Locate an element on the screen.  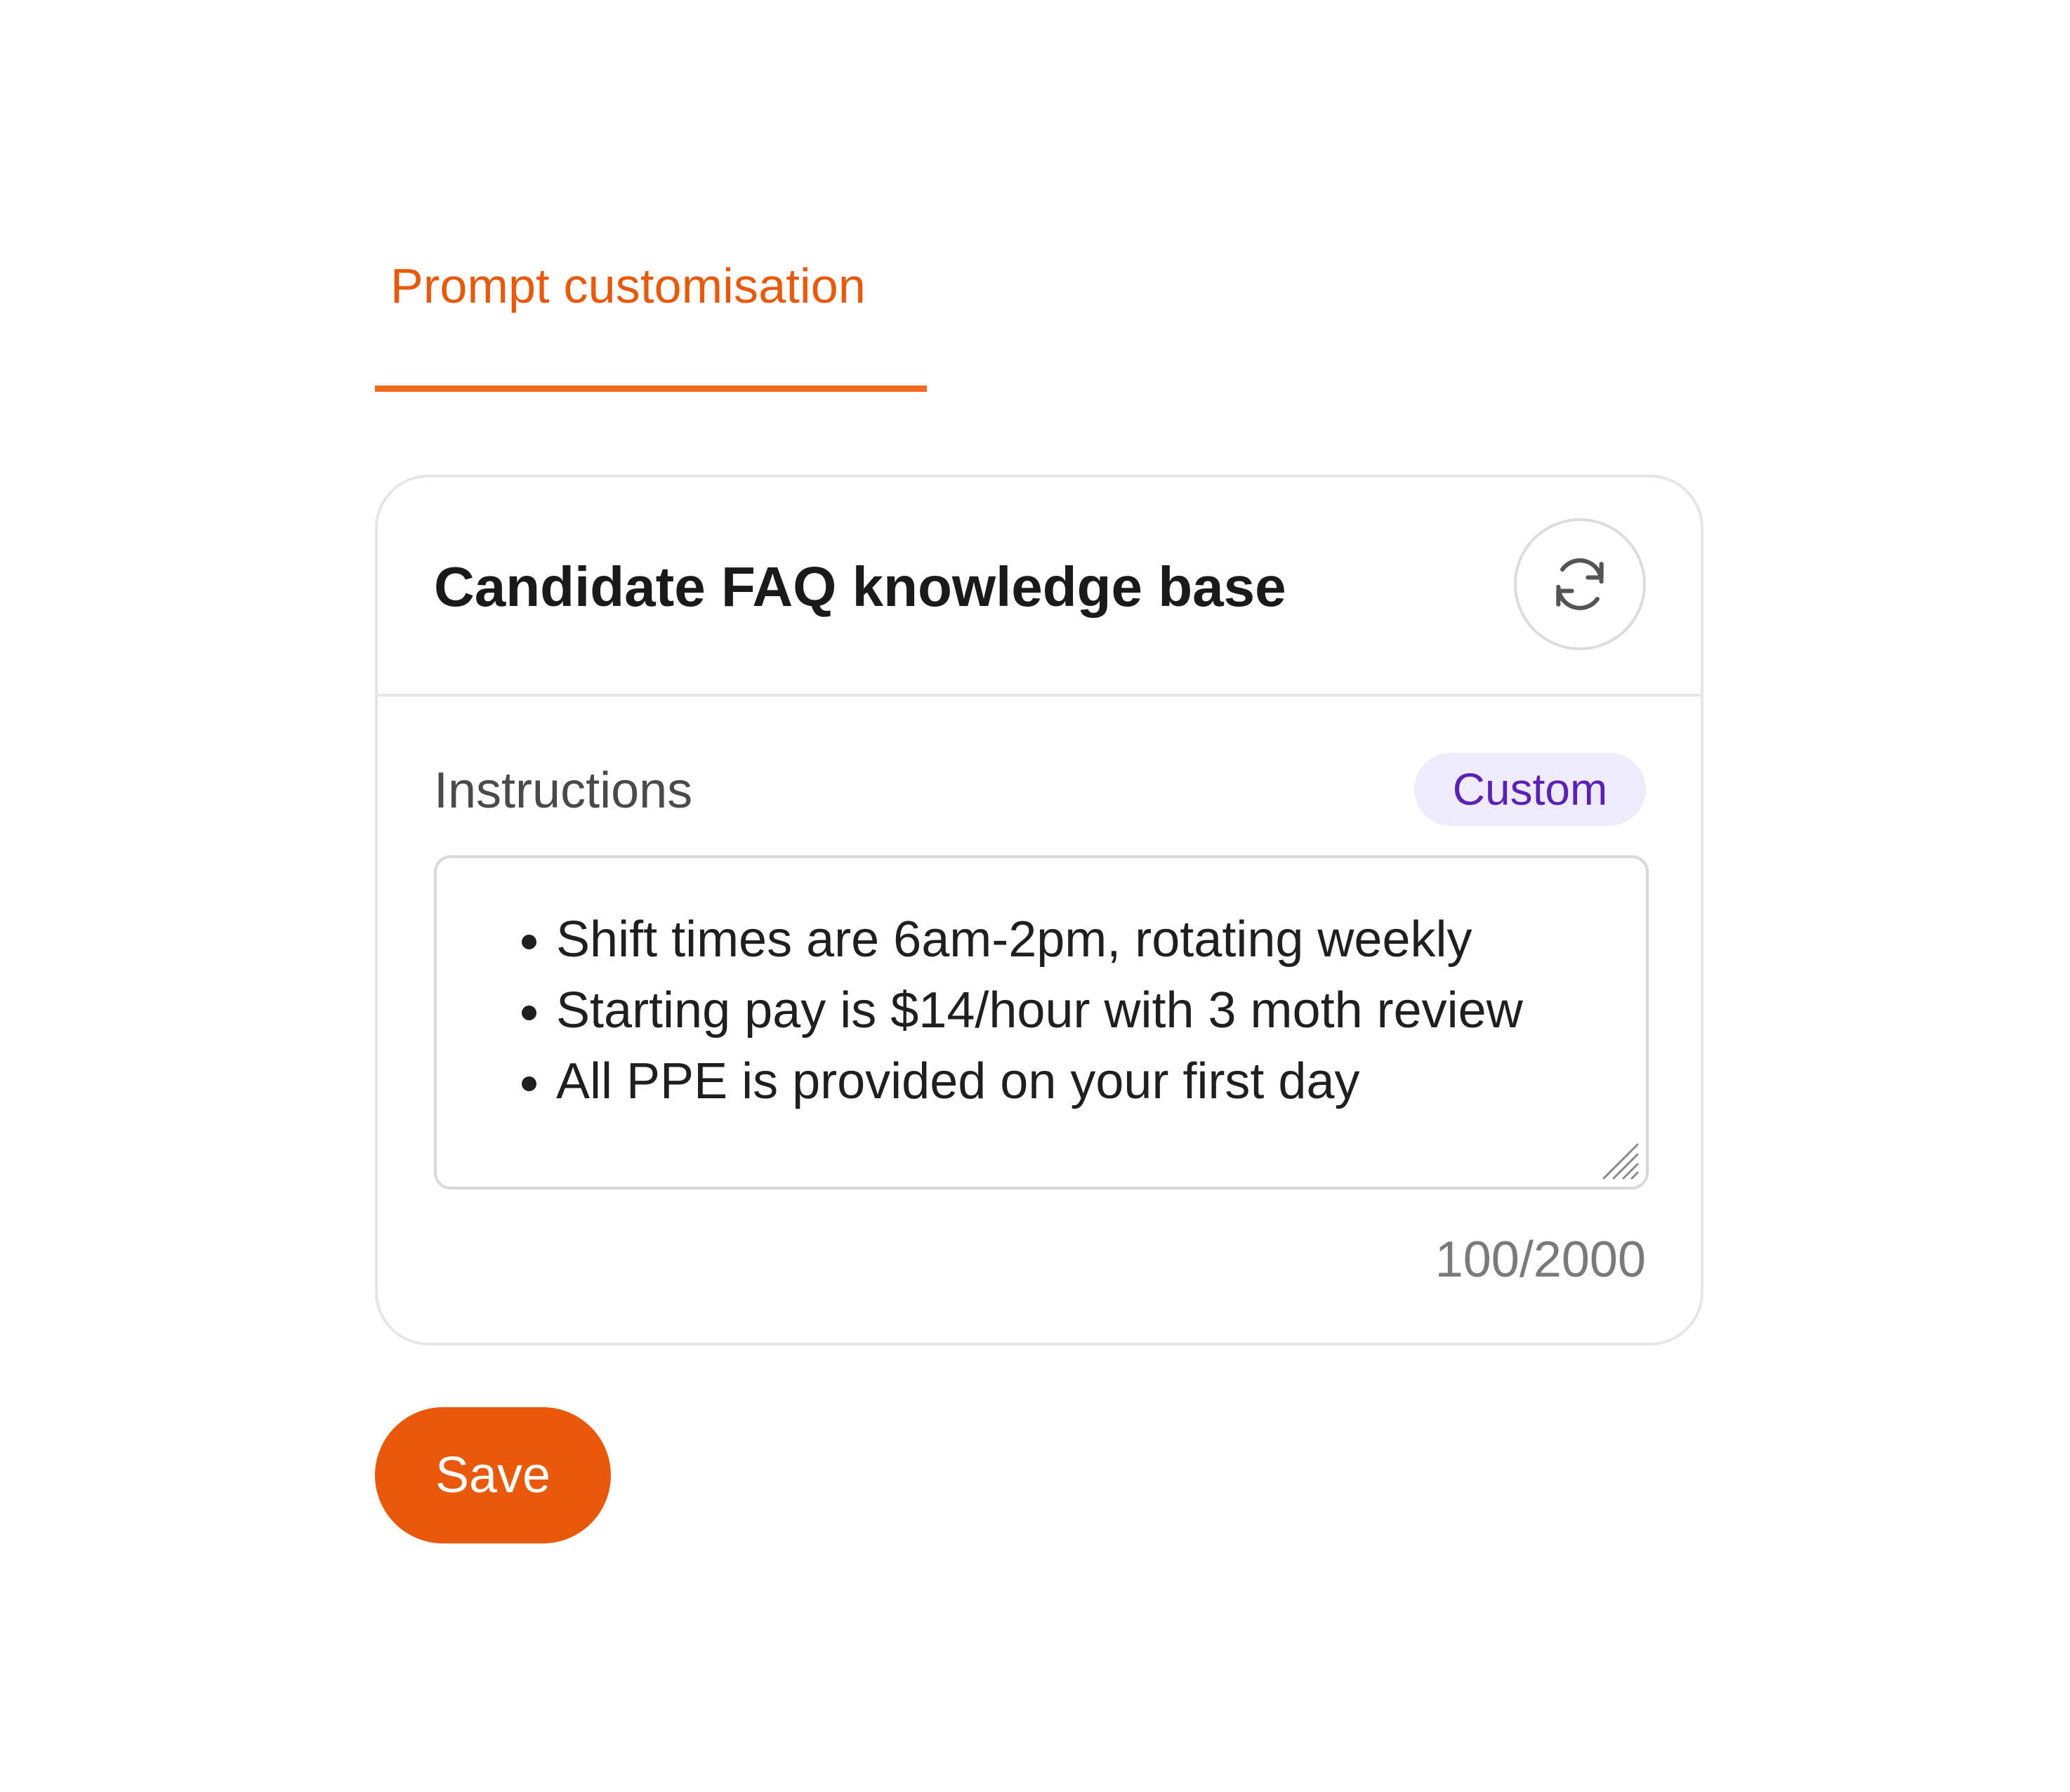
instruction-item: All PPE is provided on your first day is located at coordinates (1039, 1081).